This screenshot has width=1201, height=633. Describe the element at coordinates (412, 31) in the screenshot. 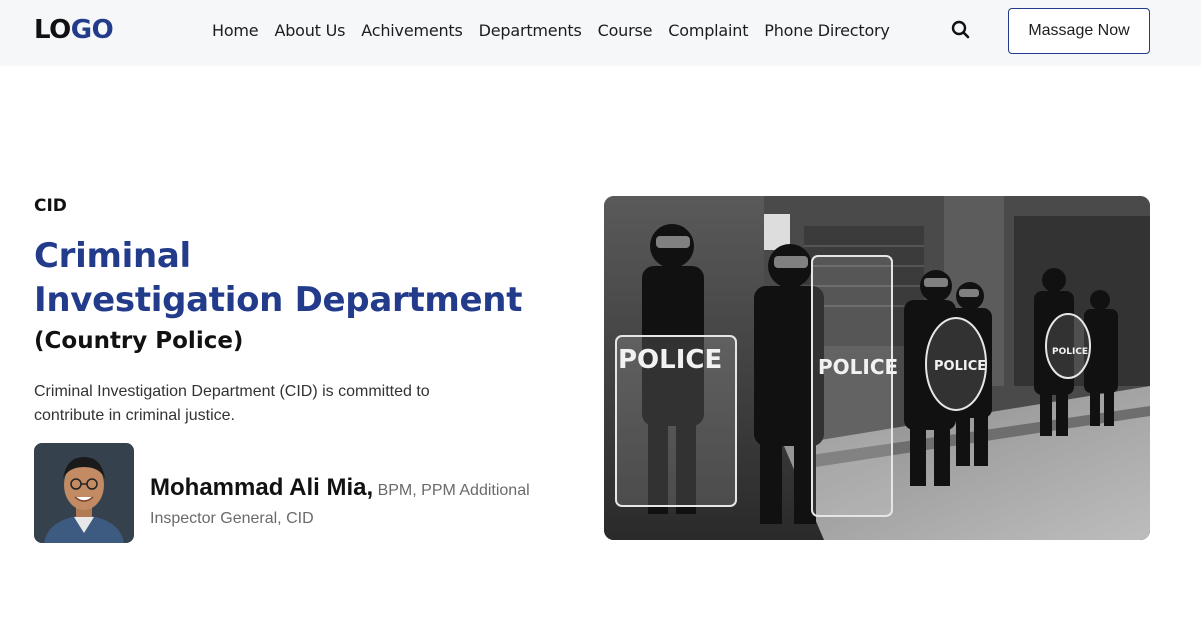

I see `nav-achivements: Achivements` at that location.